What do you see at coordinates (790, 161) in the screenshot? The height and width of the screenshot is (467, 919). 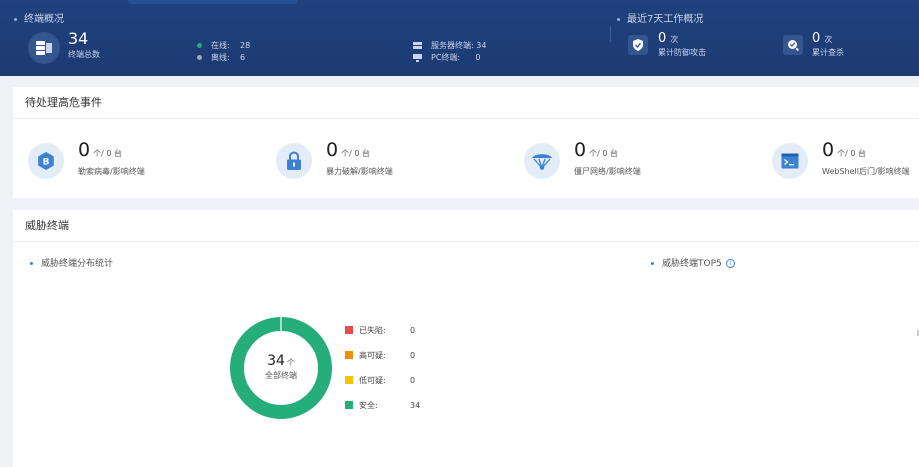 I see `terminal-icon` at bounding box center [790, 161].